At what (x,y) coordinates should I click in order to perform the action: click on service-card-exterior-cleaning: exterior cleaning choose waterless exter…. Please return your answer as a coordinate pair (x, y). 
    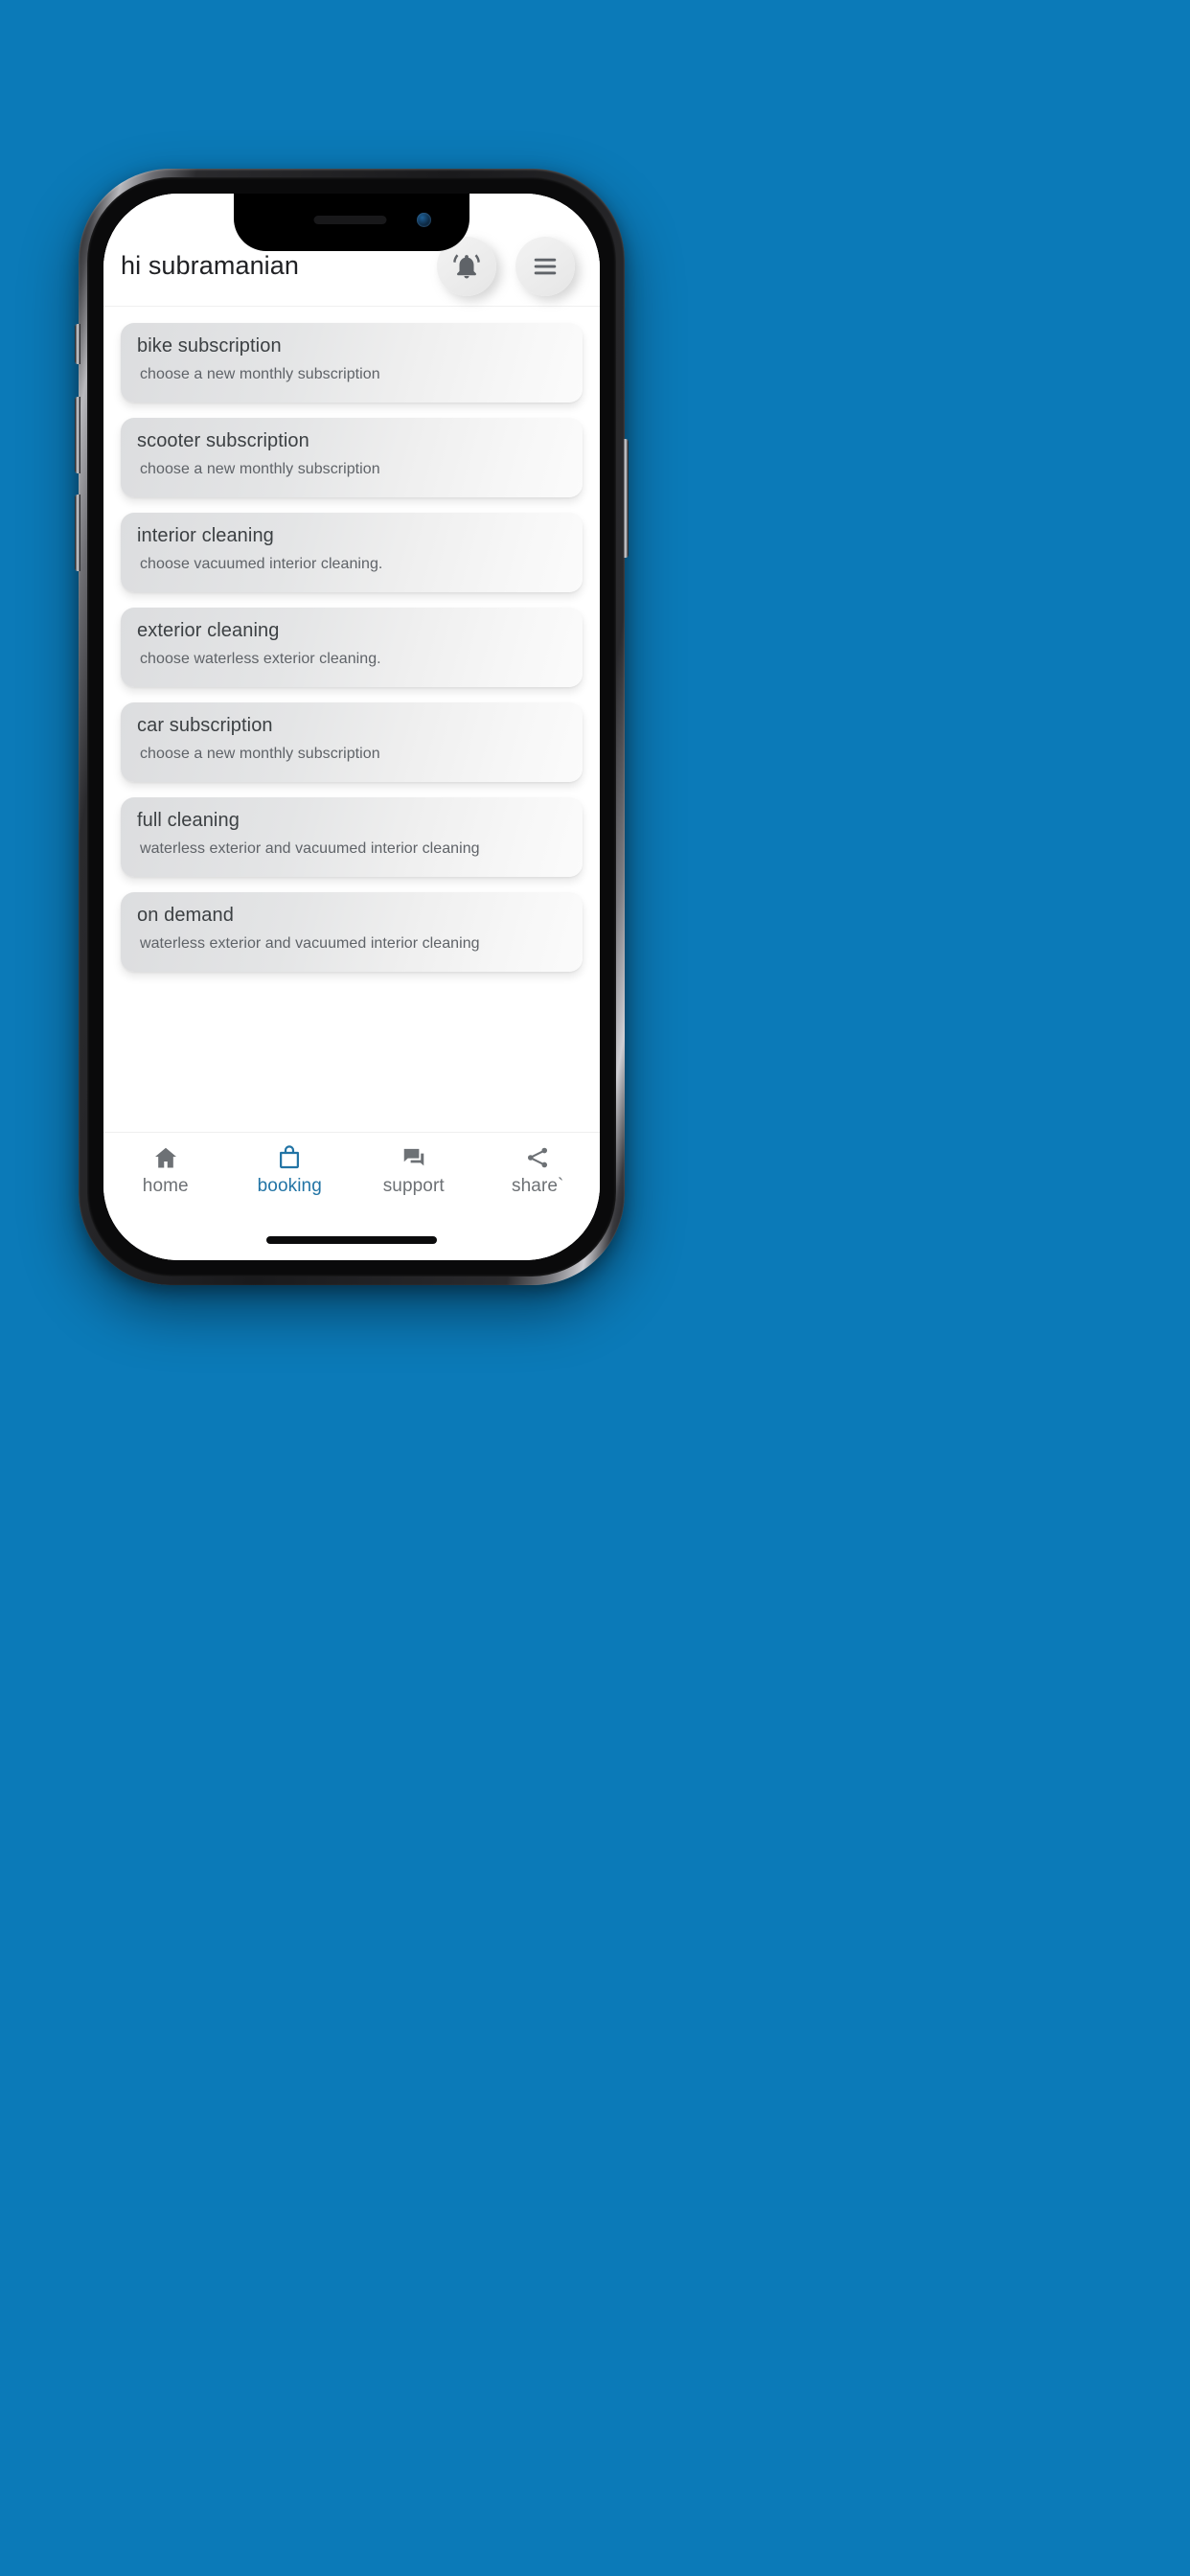
    Looking at the image, I should click on (352, 647).